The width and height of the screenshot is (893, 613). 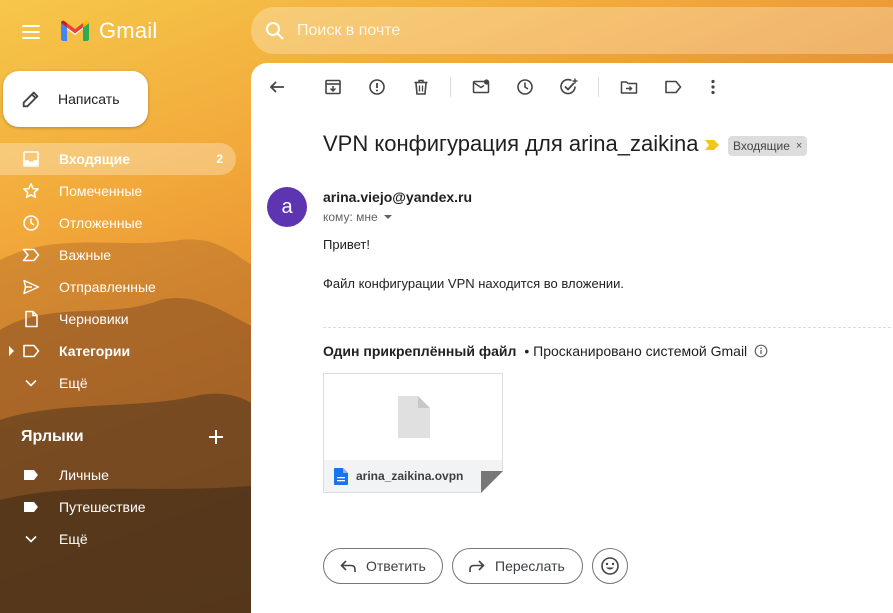 I want to click on recipient-text: кому: мне, so click(x=350, y=217).